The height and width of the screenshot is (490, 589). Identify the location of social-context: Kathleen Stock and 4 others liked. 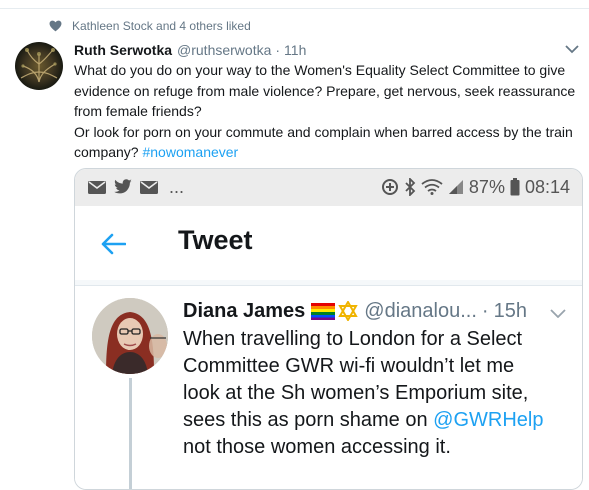
(150, 26).